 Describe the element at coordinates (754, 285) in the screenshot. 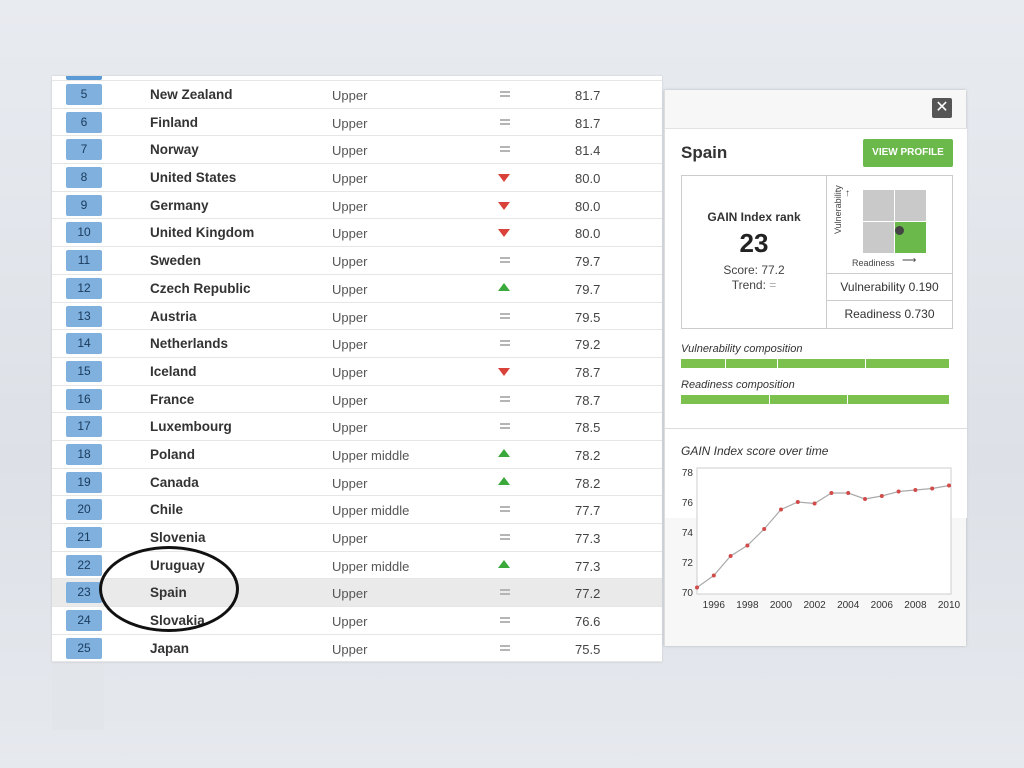

I see `rank-trend: Trend: =` at that location.